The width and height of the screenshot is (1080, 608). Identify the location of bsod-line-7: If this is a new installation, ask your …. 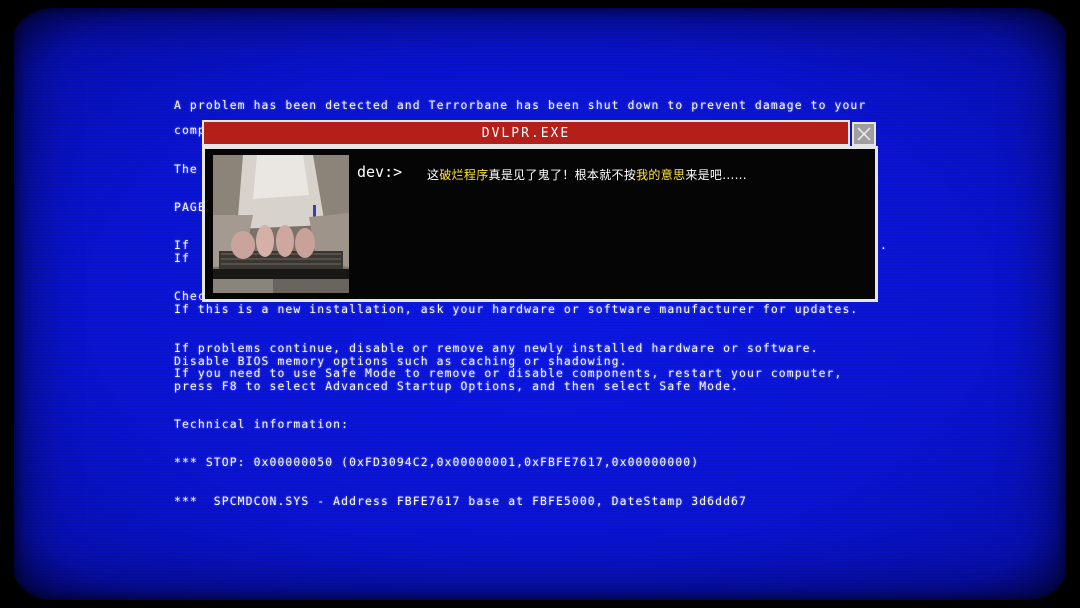
(516, 309).